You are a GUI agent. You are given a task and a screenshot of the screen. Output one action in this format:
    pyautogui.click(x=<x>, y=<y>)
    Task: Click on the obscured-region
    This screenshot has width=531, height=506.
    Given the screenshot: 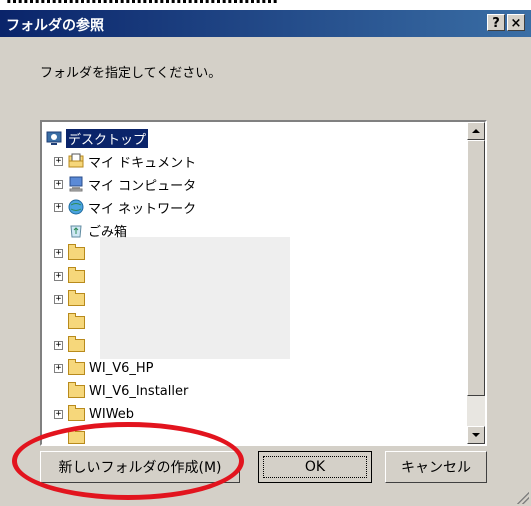 What is the action you would take?
    pyautogui.click(x=195, y=298)
    